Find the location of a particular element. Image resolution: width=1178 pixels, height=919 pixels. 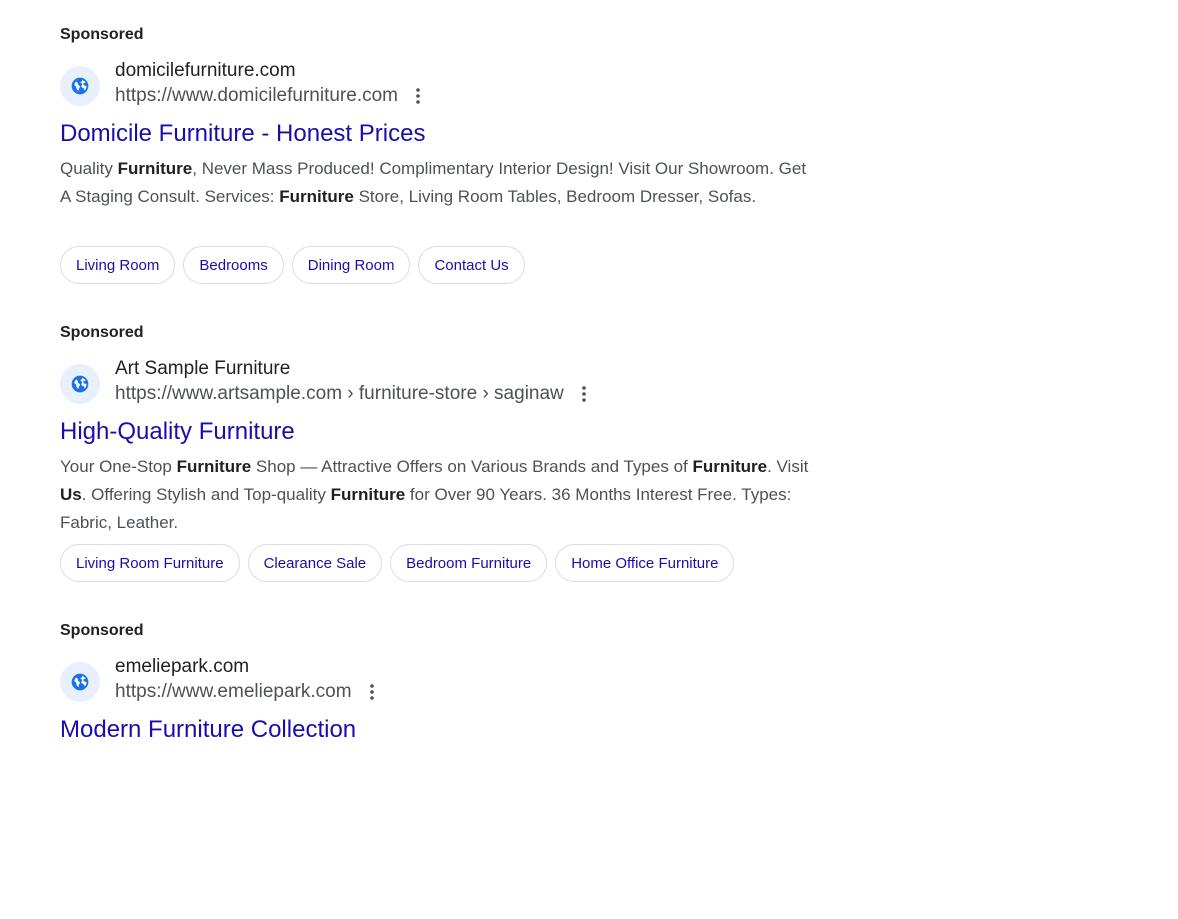

advertiser-name: emeliepark.com is located at coordinates (182, 667).